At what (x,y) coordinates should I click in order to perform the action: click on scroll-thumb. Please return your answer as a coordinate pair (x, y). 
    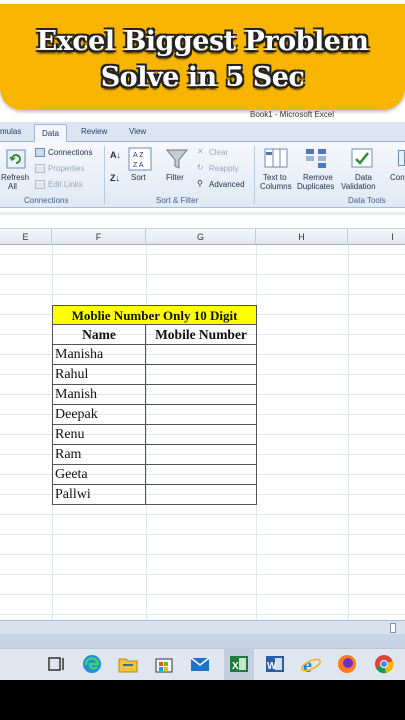
    Looking at the image, I should click on (393, 628).